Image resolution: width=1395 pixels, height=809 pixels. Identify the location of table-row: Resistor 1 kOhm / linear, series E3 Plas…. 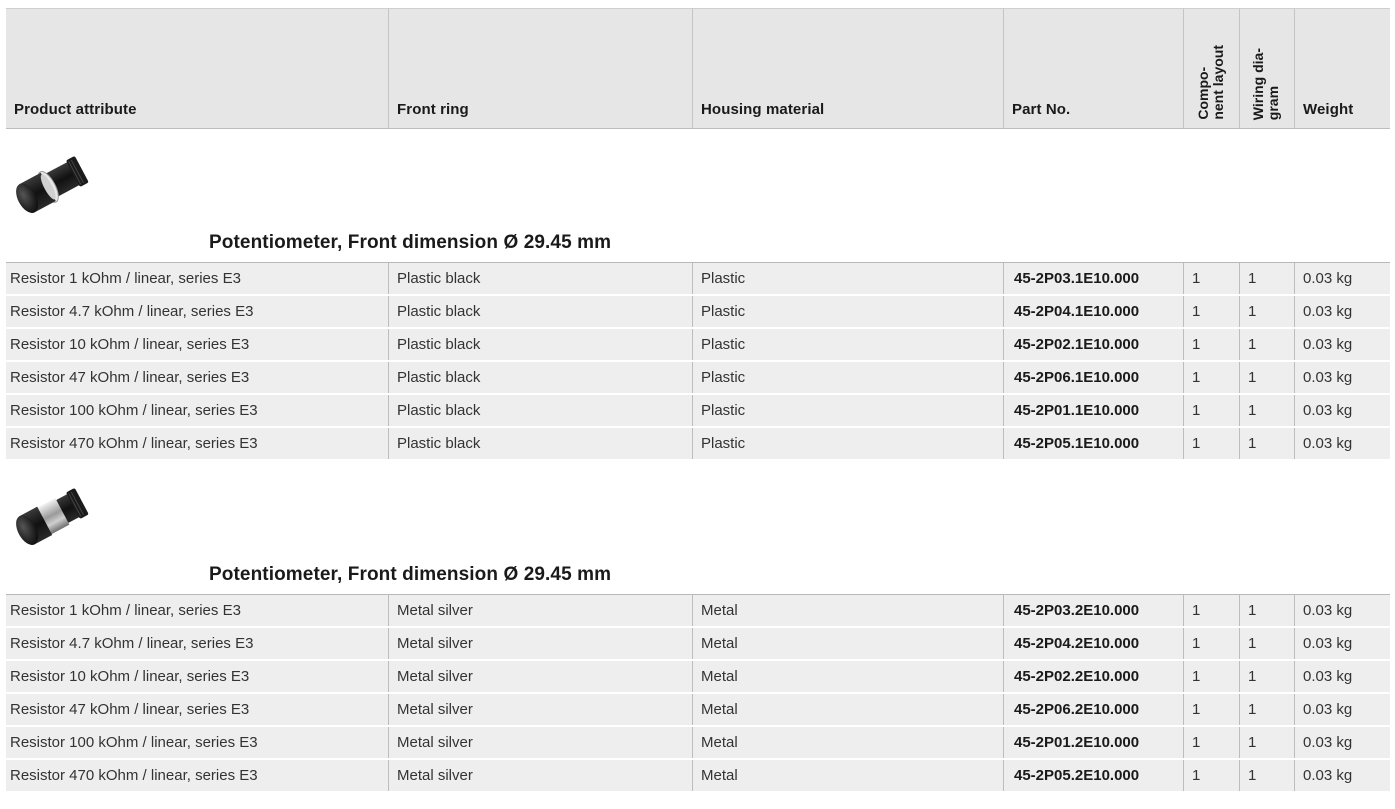
(698, 279).